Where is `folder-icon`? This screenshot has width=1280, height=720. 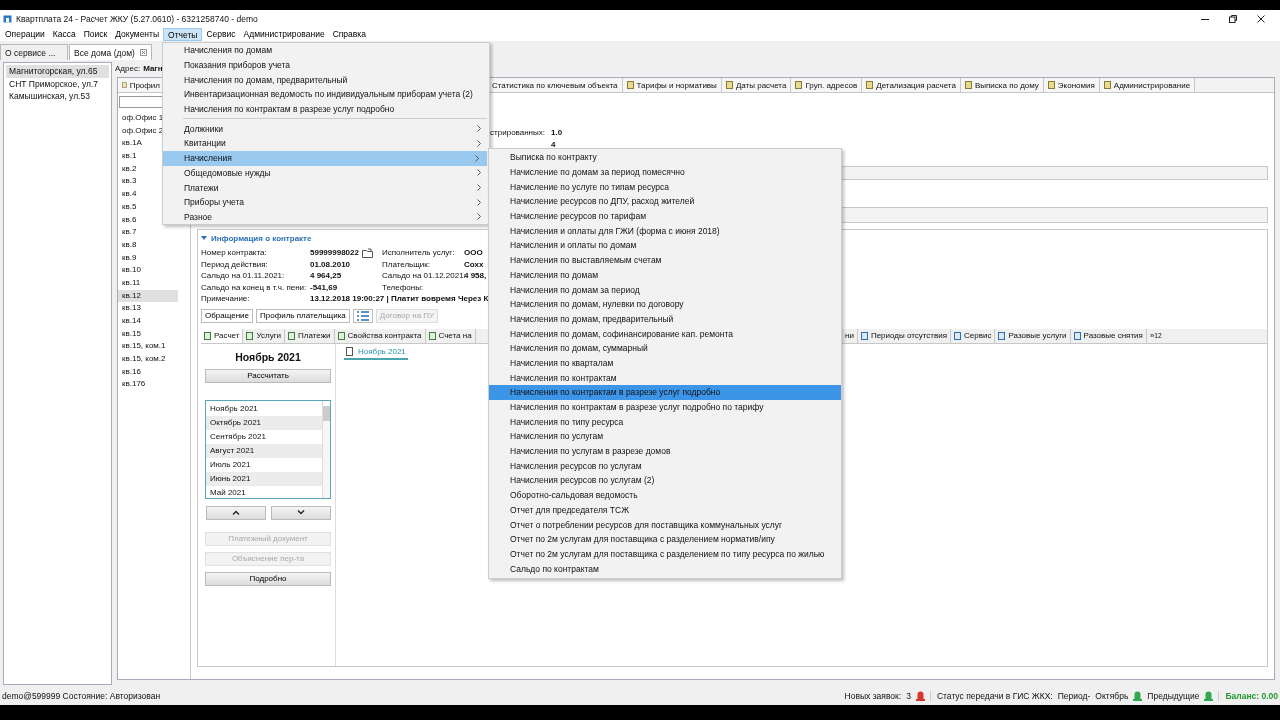 folder-icon is located at coordinates (367, 252).